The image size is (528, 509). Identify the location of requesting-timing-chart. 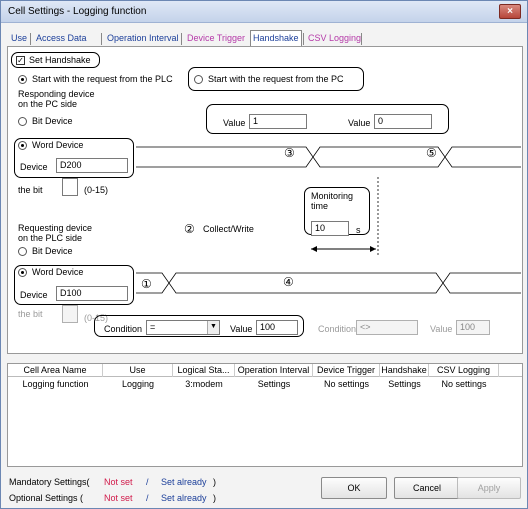
(328, 283).